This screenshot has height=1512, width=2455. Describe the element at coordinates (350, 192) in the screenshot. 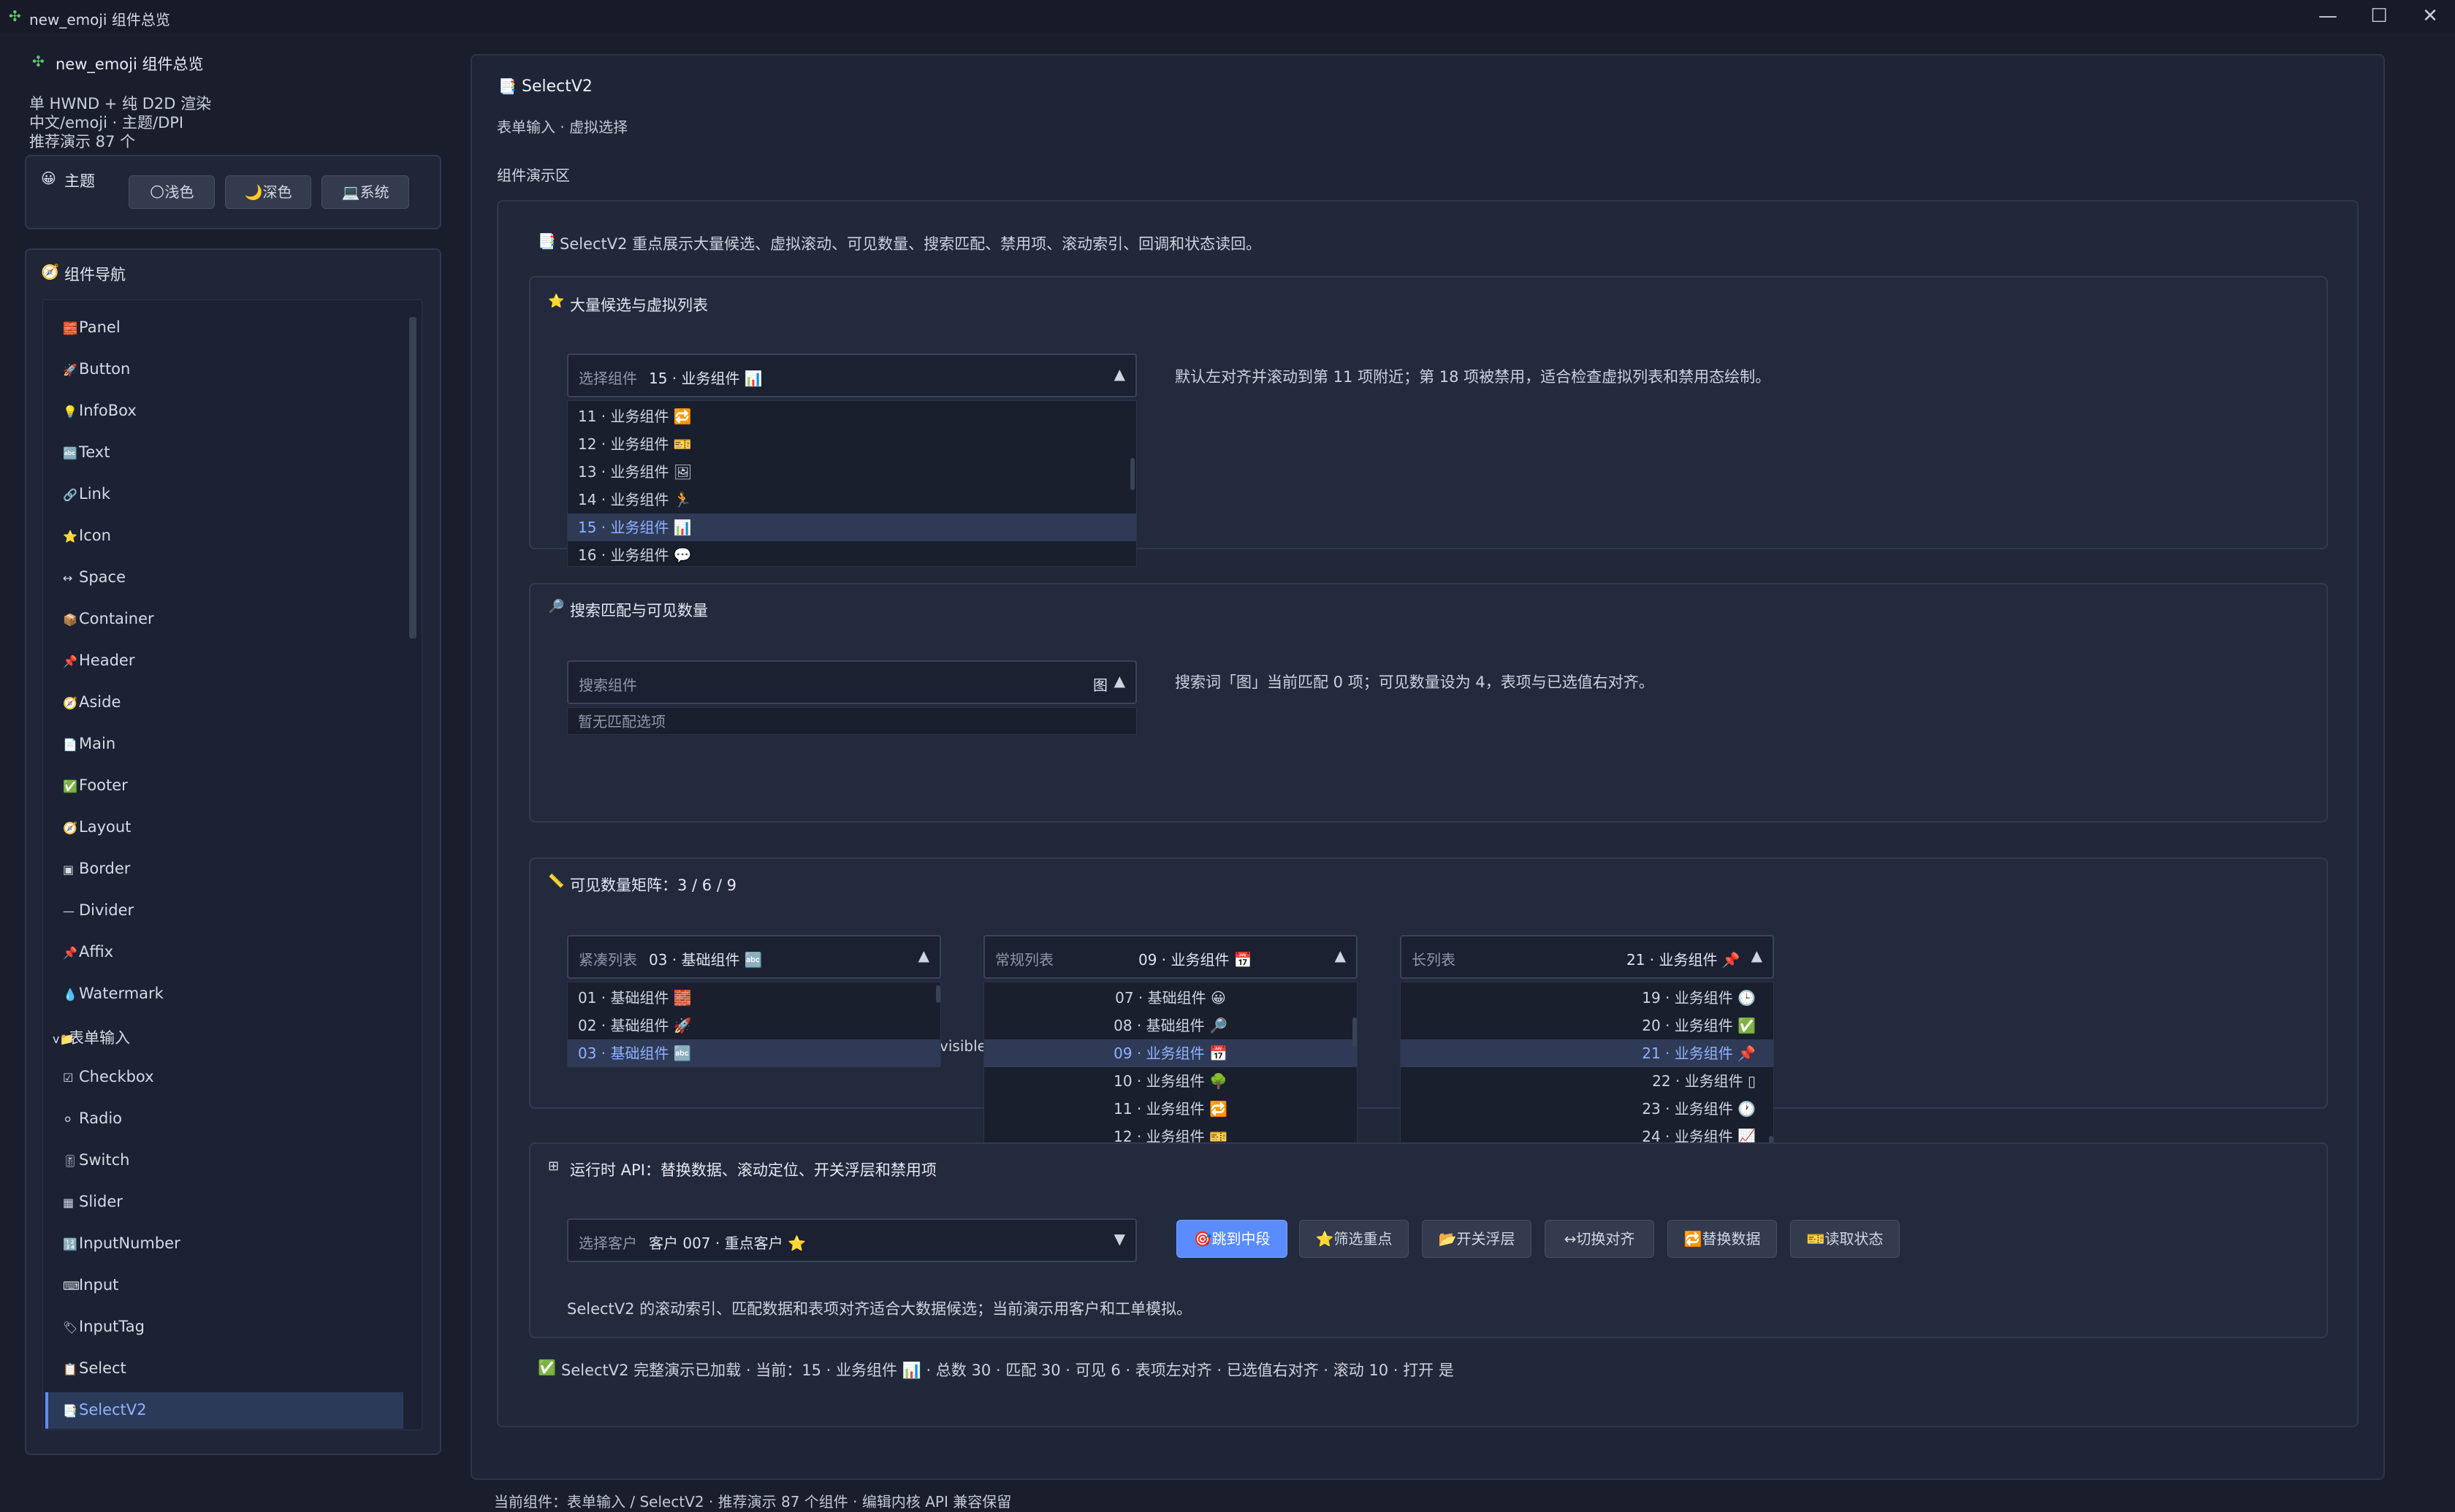

I see `computer-icon: 💻` at that location.